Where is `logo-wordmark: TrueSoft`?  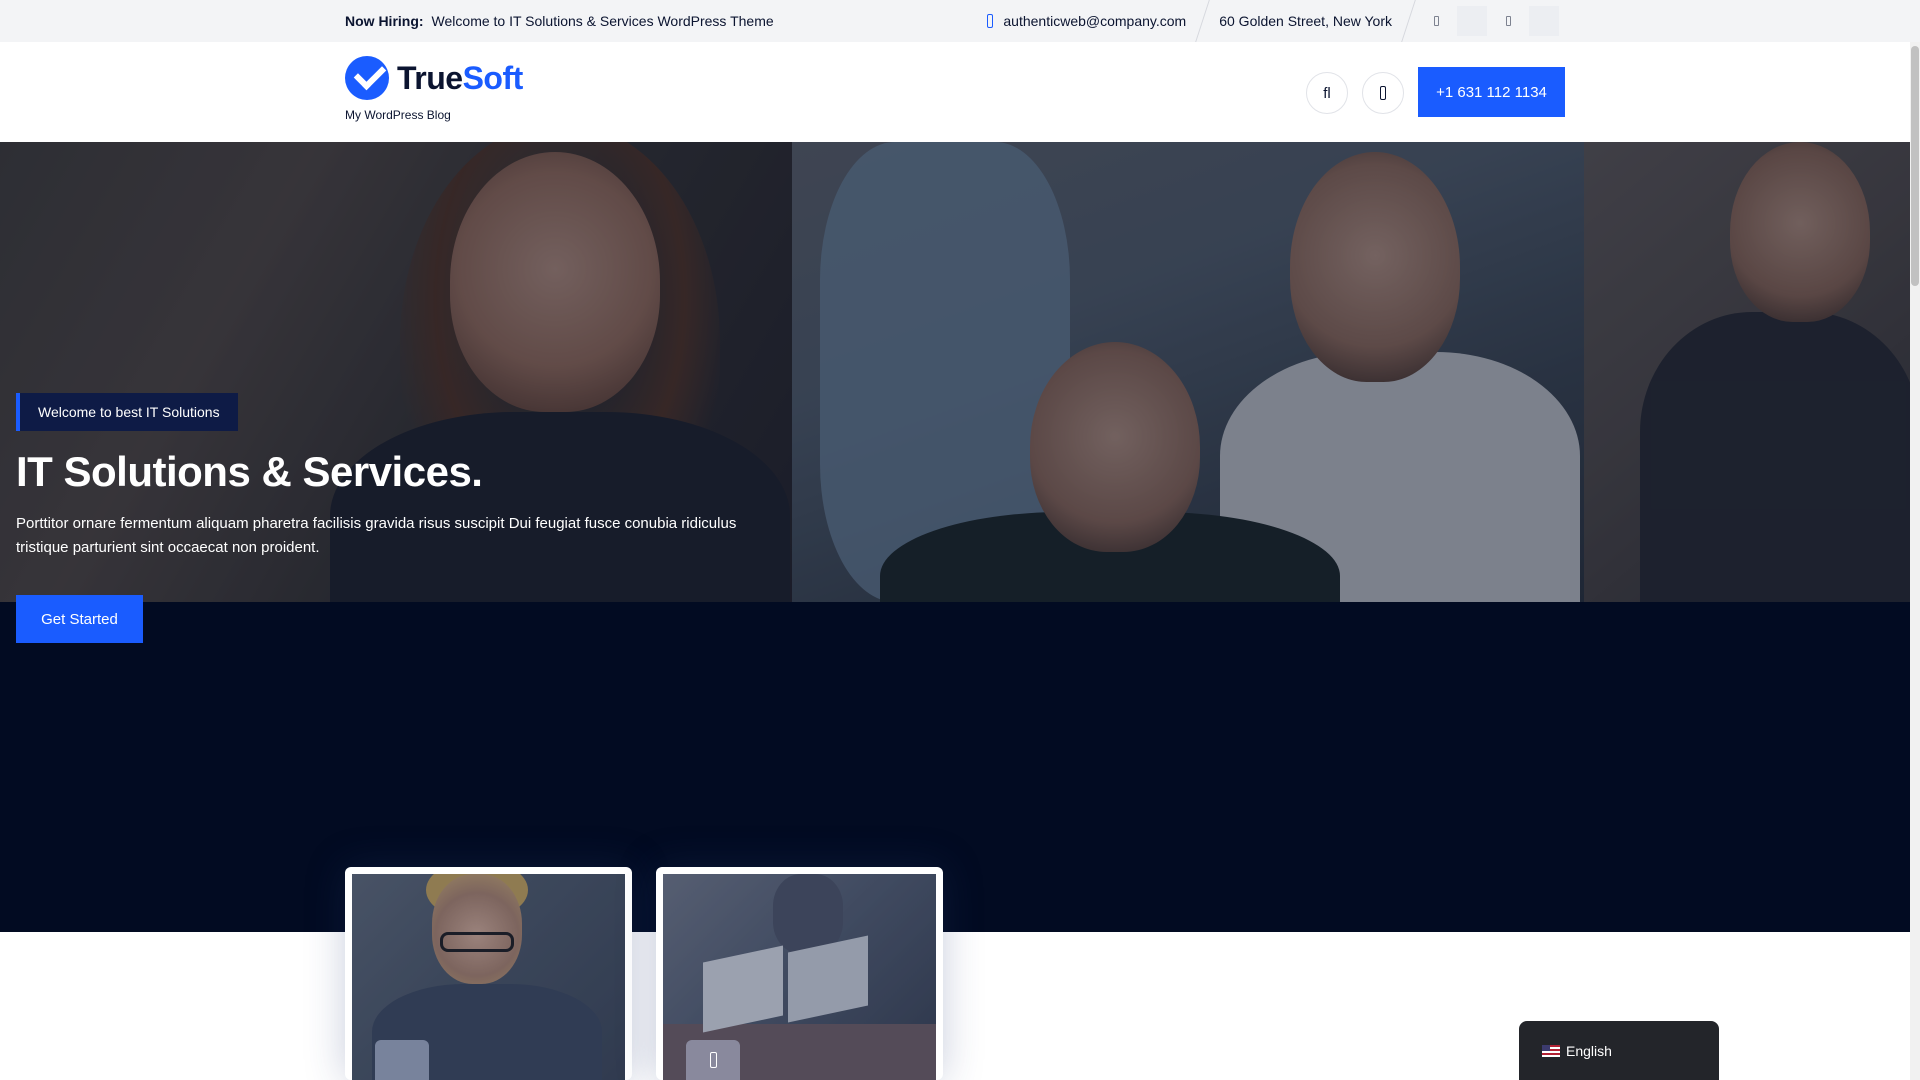 logo-wordmark: TrueSoft is located at coordinates (460, 78).